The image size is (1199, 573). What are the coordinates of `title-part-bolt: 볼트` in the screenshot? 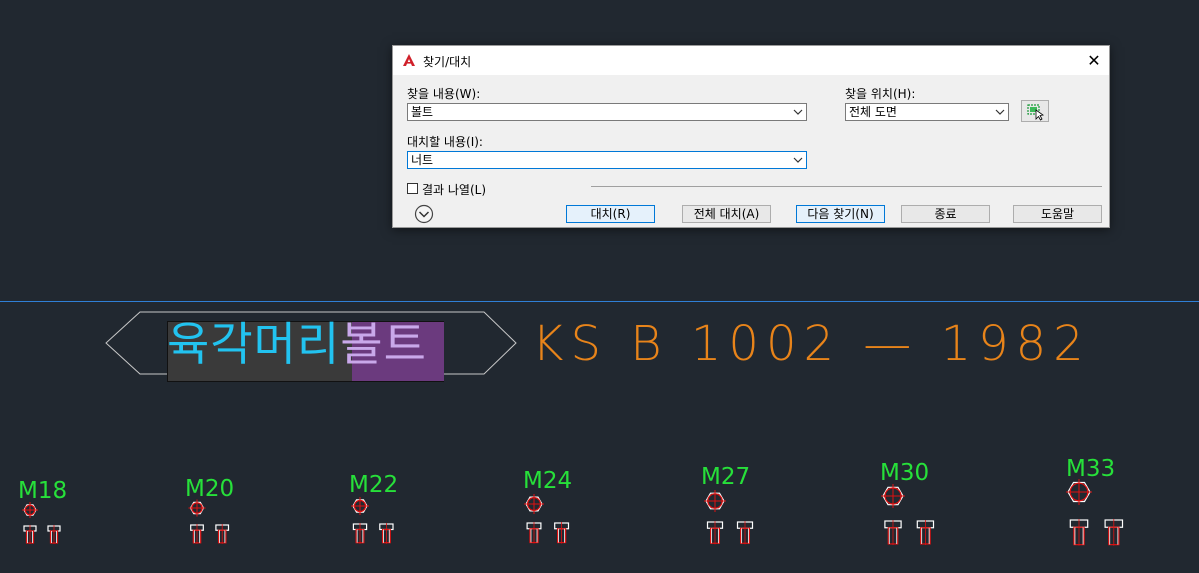 It's located at (383, 344).